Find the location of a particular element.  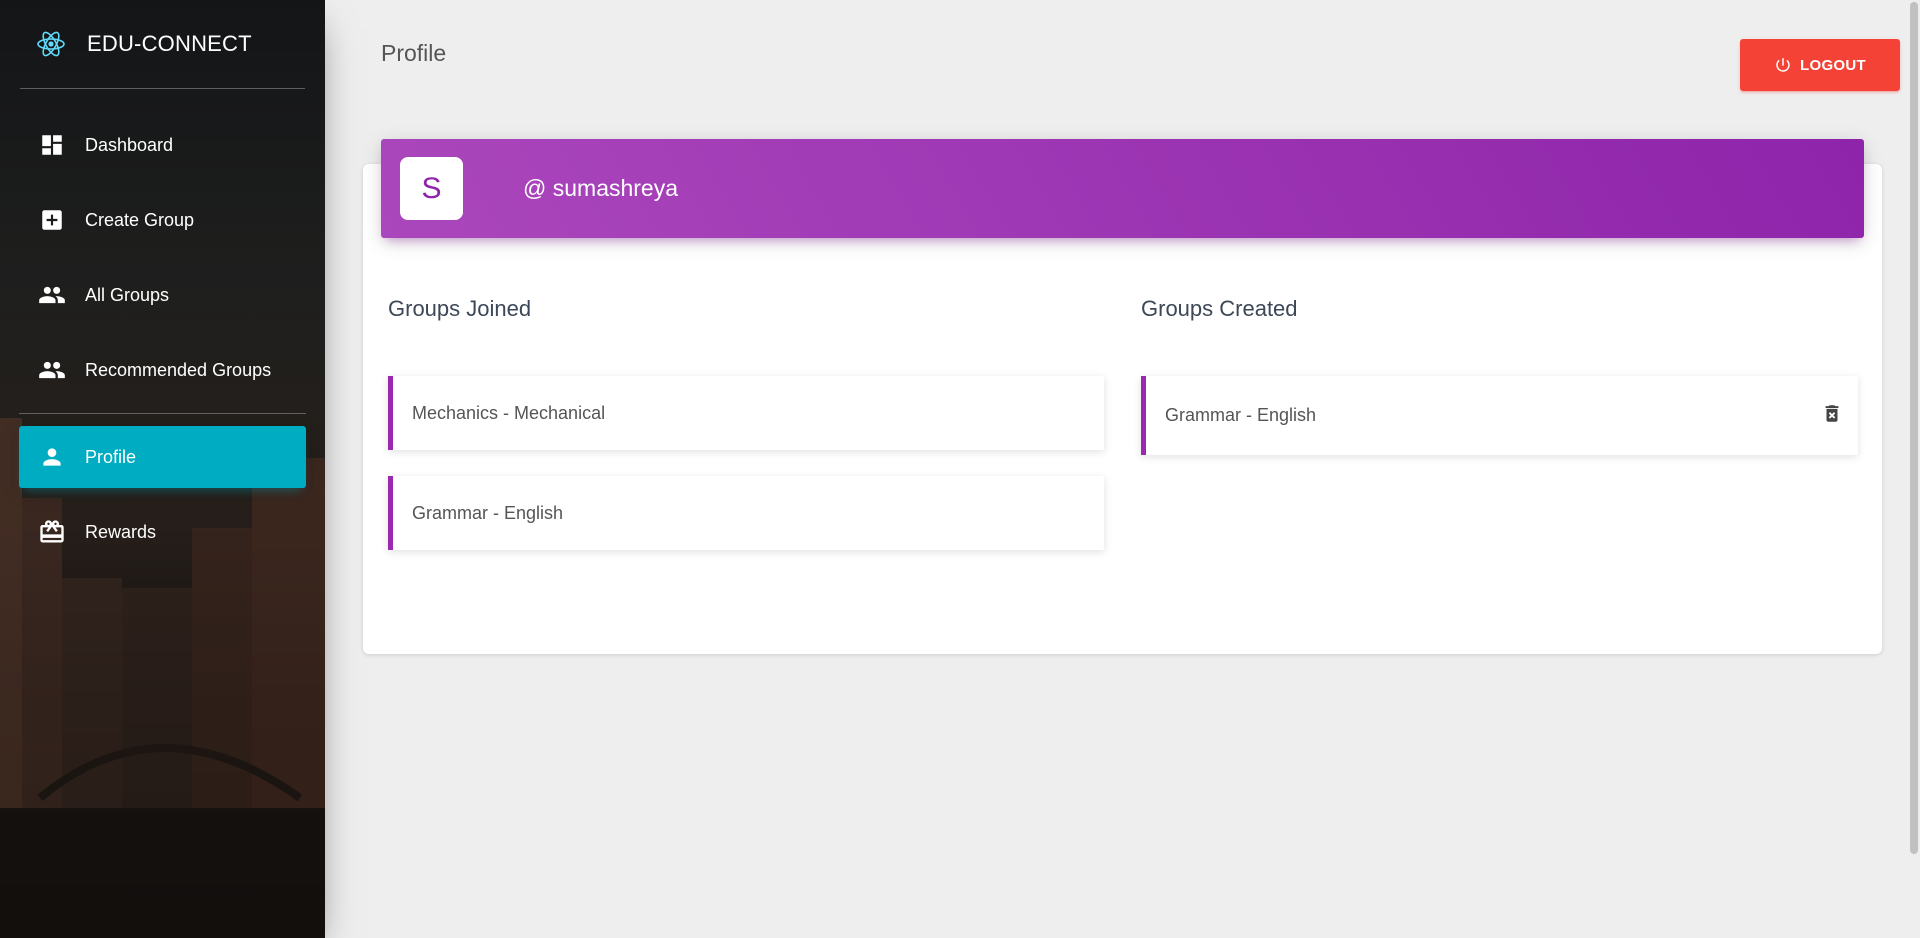

logout-button: LOGOUT is located at coordinates (1820, 65).